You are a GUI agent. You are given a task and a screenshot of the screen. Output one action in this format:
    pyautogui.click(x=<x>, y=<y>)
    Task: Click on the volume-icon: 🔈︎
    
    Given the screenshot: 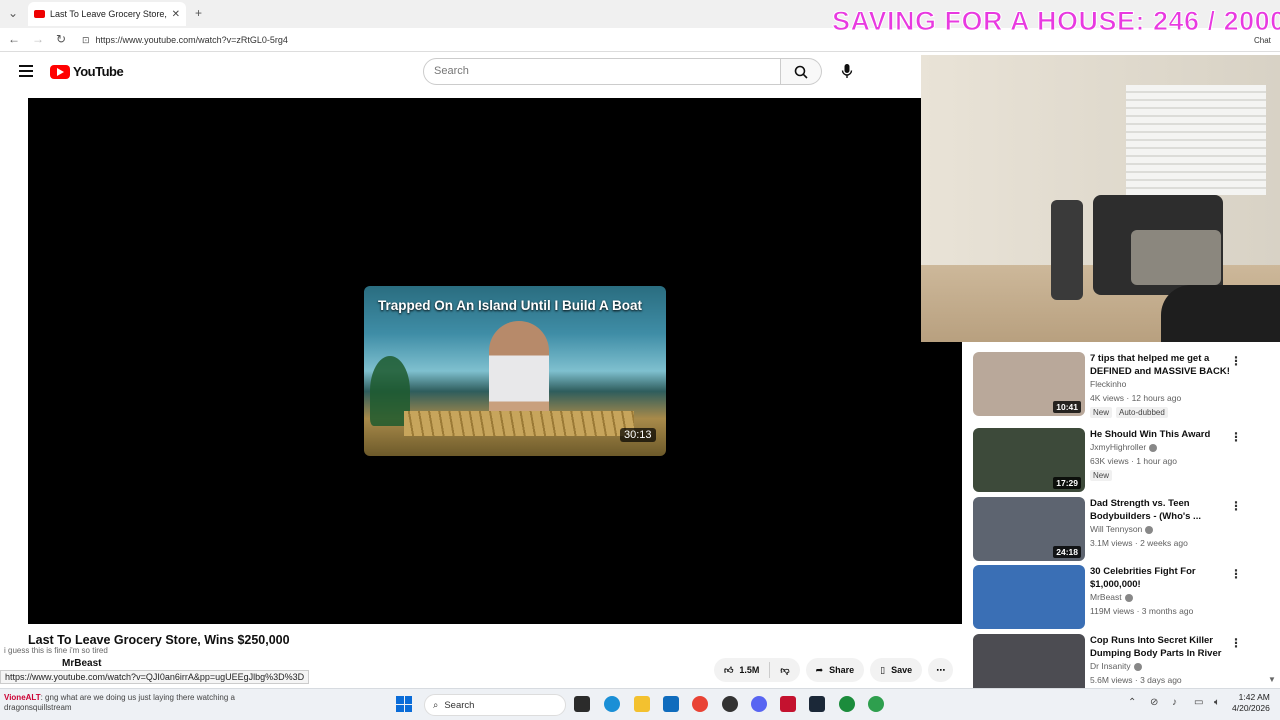 What is the action you would take?
    pyautogui.click(x=1217, y=702)
    